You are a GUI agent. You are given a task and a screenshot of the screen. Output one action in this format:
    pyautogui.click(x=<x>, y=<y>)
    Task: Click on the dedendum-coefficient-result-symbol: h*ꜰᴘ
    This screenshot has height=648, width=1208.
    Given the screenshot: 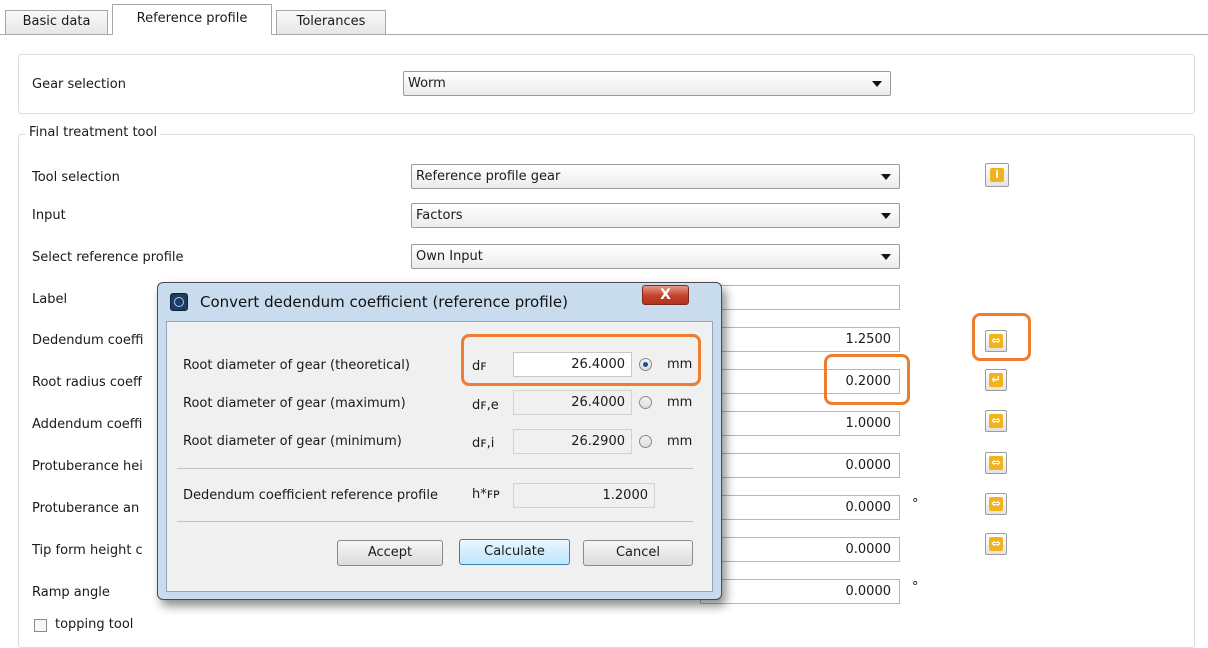 What is the action you would take?
    pyautogui.click(x=486, y=494)
    